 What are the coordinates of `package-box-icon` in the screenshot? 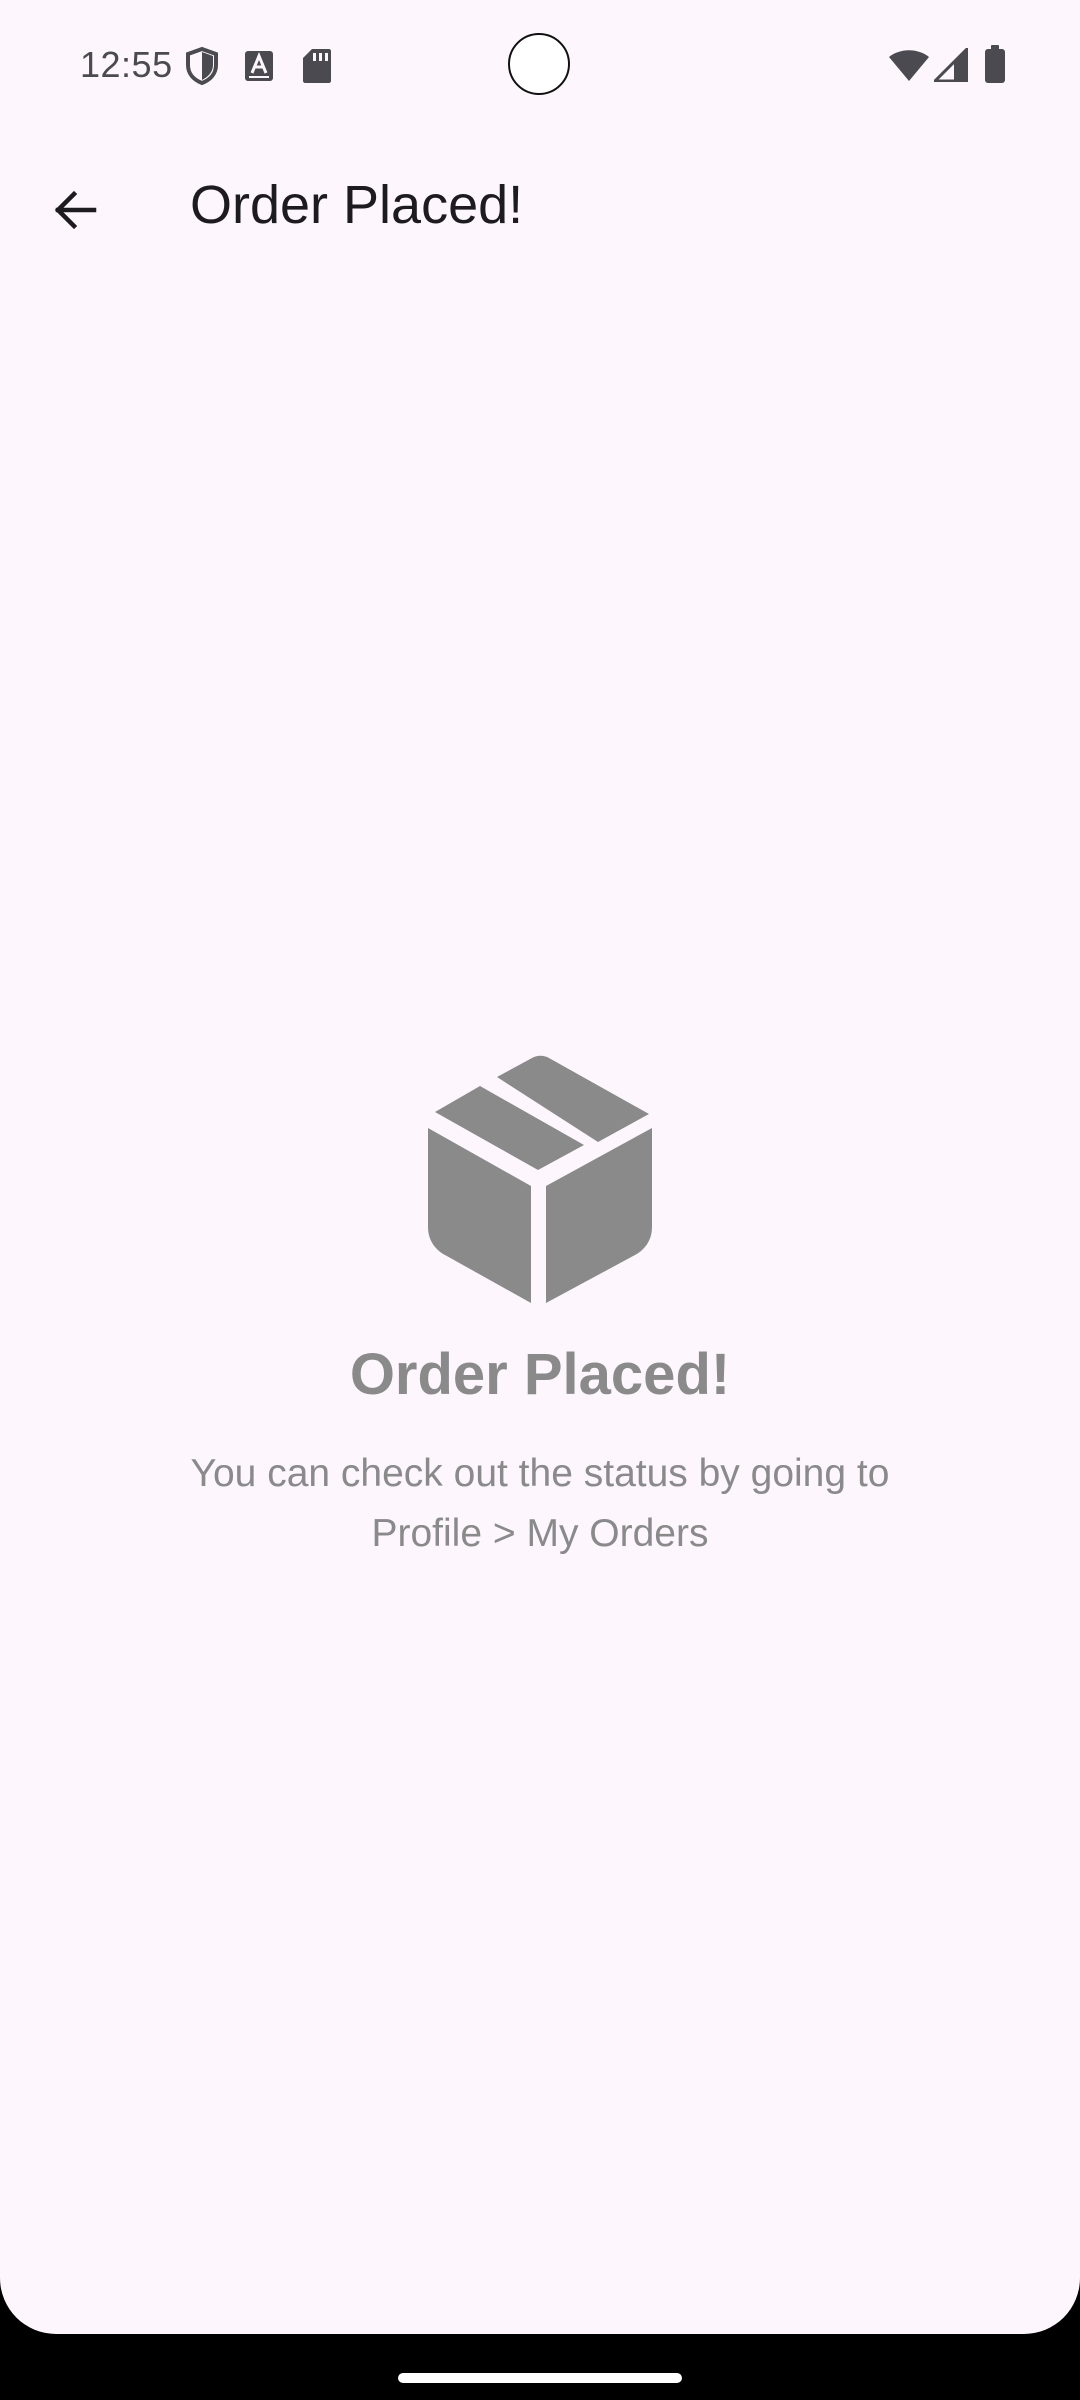 It's located at (540, 1179).